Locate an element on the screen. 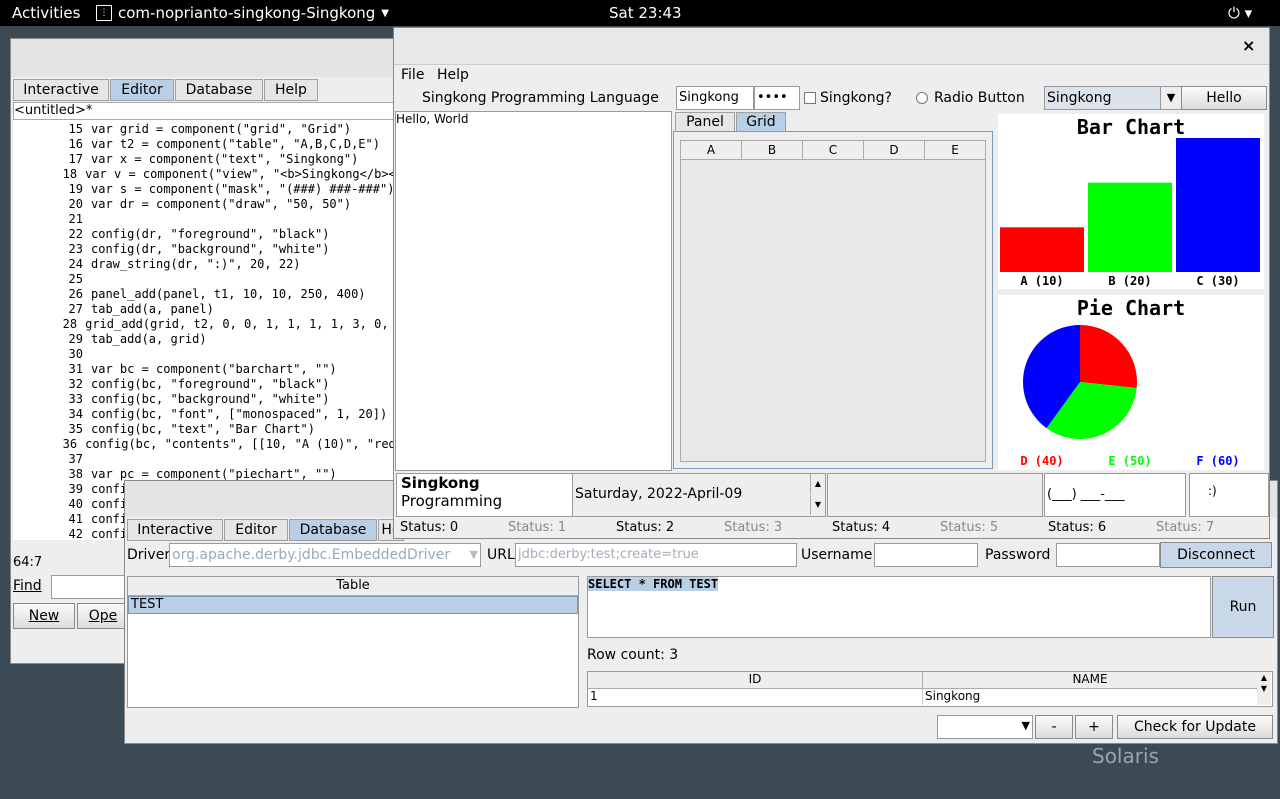 The height and width of the screenshot is (799, 1280). singkong-checkbox: Singkong? is located at coordinates (848, 98).